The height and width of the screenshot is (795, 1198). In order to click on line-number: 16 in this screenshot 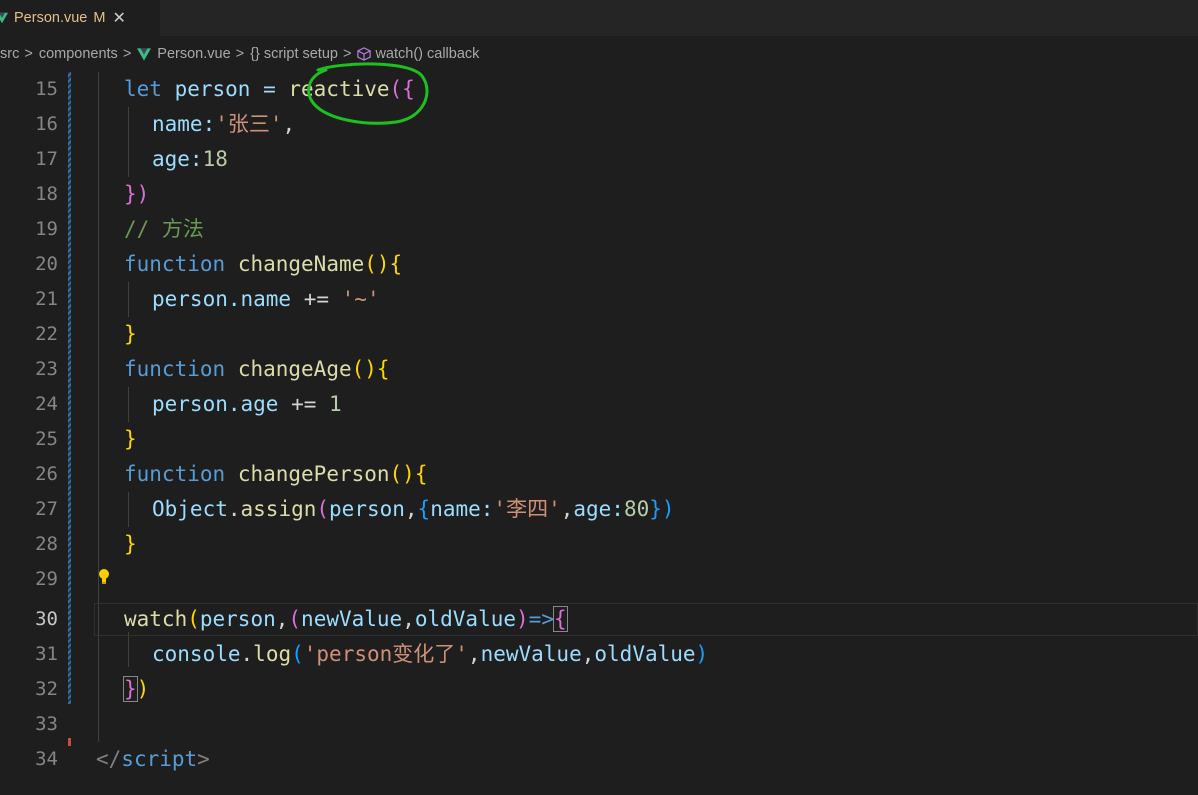, I will do `click(46, 124)`.